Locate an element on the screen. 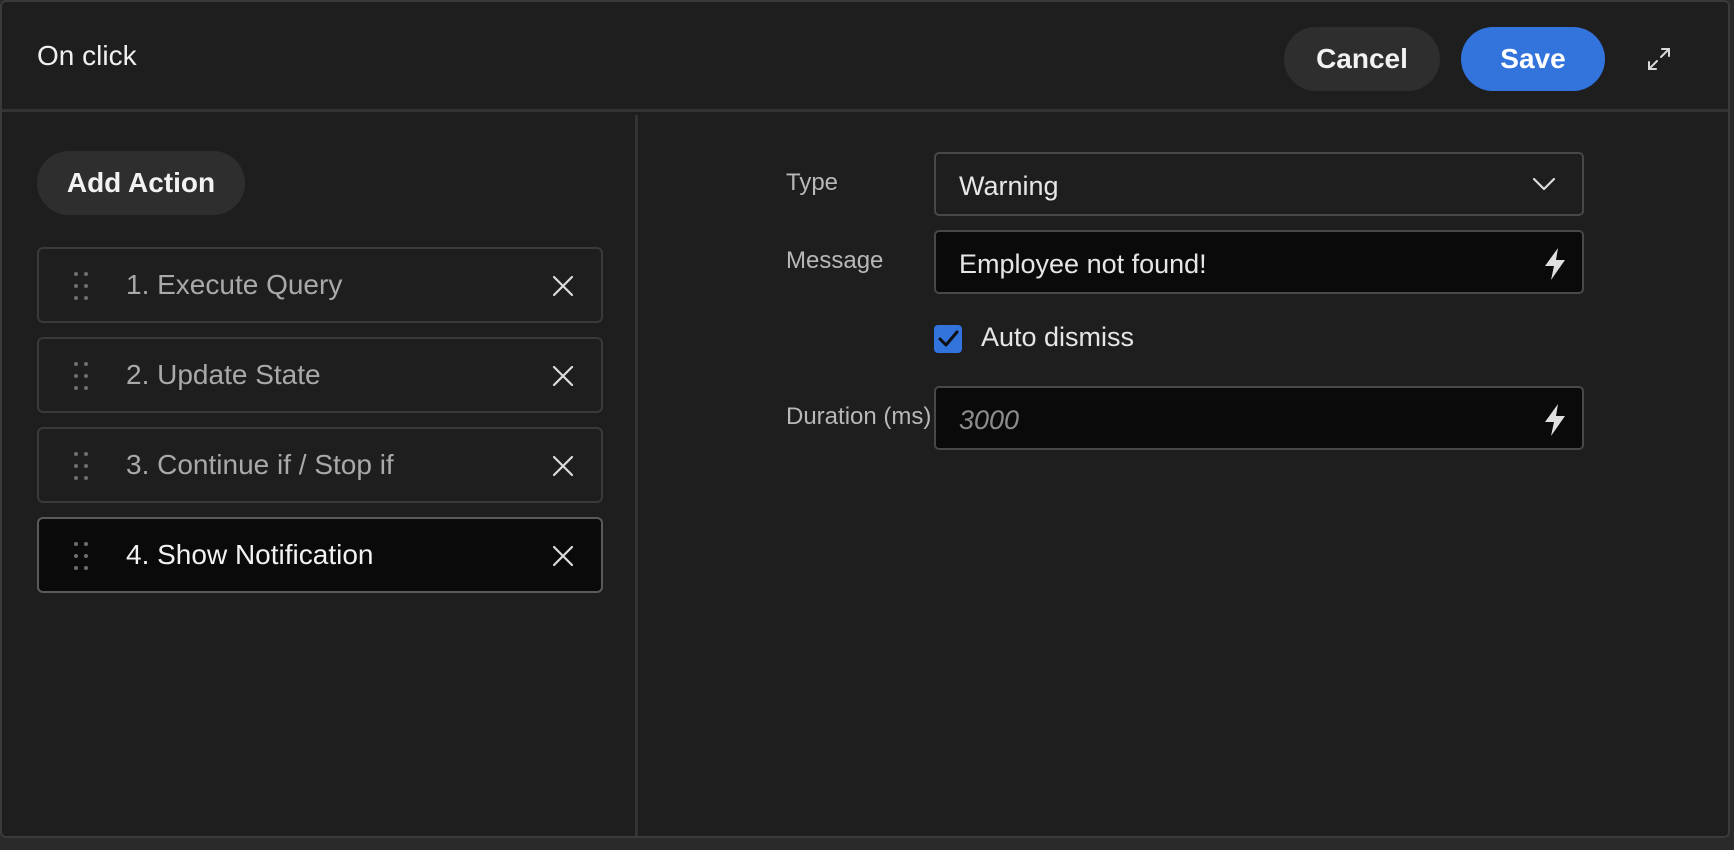  duration-input: 3000 is located at coordinates (1259, 418).